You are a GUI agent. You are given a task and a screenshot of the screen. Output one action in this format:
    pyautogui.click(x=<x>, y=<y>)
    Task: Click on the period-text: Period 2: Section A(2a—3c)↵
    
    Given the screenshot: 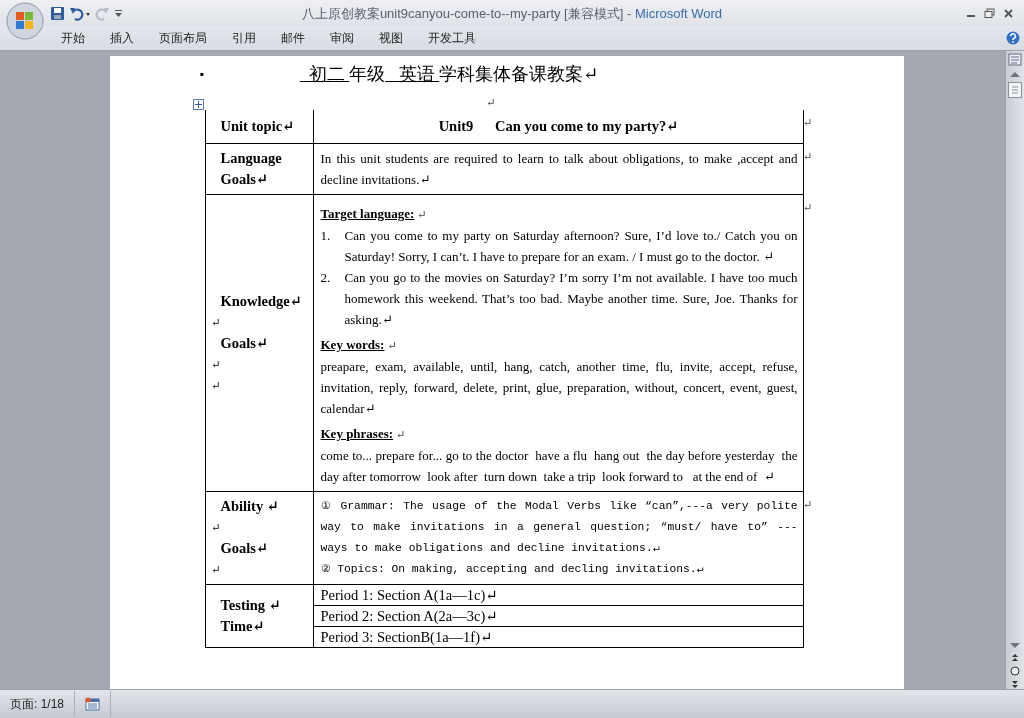 What is the action you would take?
    pyautogui.click(x=558, y=616)
    